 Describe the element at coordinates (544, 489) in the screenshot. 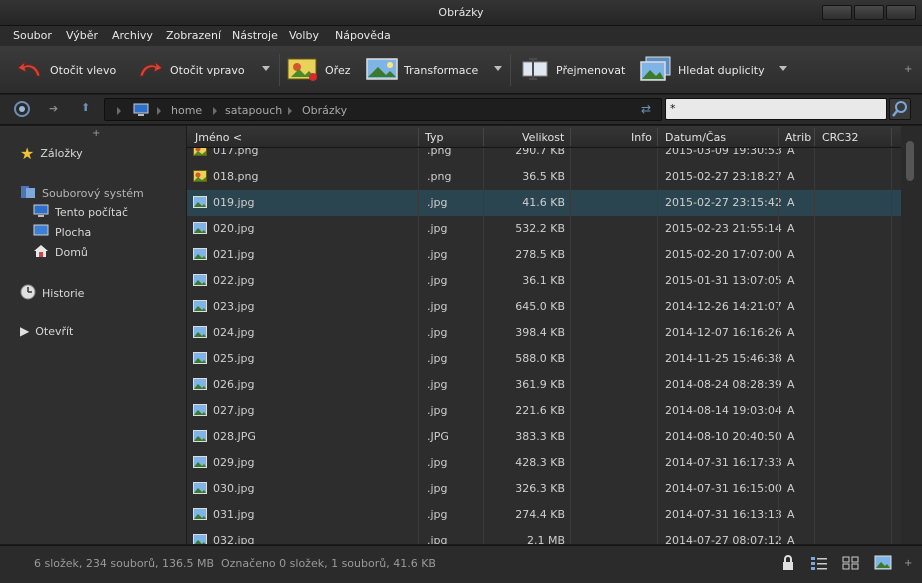

I see `table-row: 030.jpg .jpg 326.3 KB 2014-07-31 16:15:00 A` at that location.